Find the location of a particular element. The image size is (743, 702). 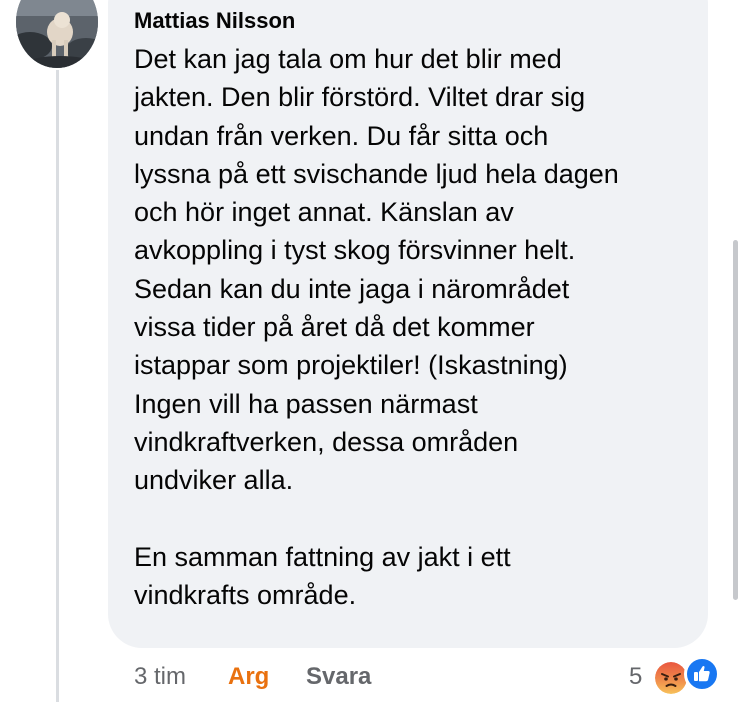

comment-line: lyssna på ett svischande ljud hela dagen is located at coordinates (376, 173).